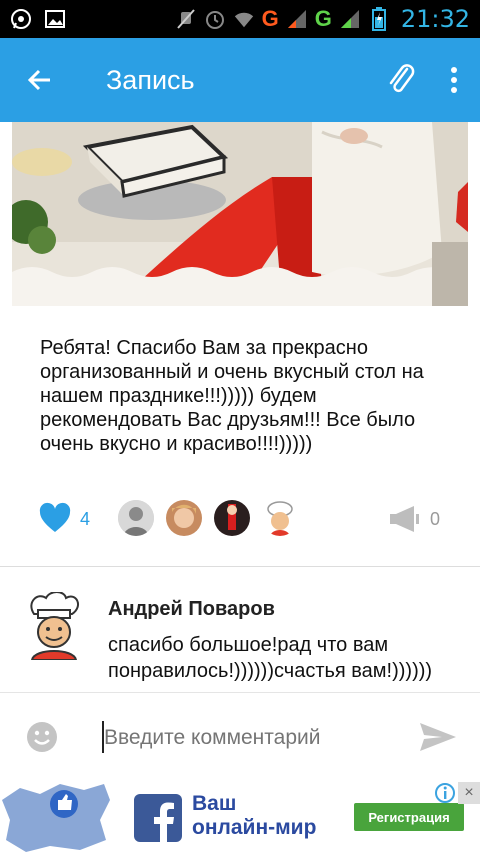 This screenshot has height=854, width=480. Describe the element at coordinates (56, 818) in the screenshot. I see `russia-map-icon` at that location.